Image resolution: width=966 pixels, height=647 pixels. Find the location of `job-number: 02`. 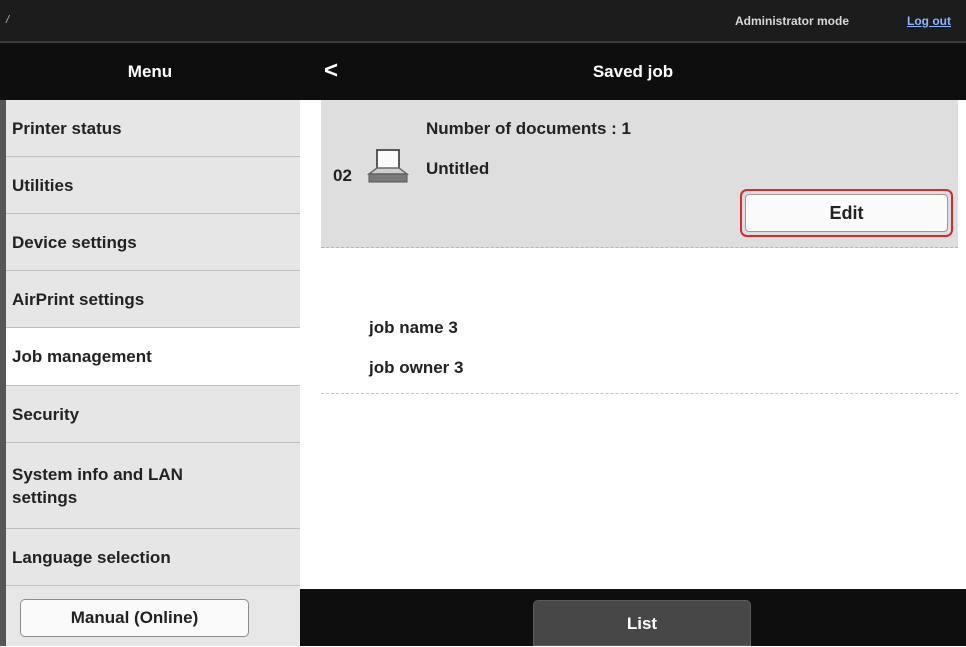

job-number: 02 is located at coordinates (342, 175).